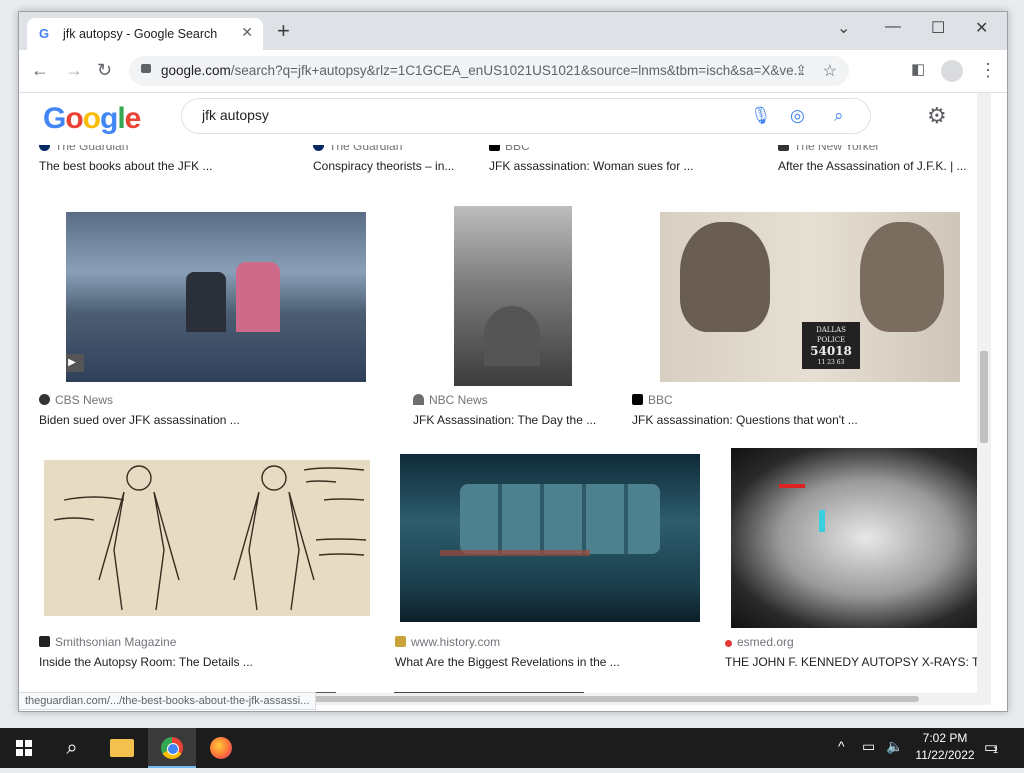  I want to click on result-image-autopsy-diagram, so click(207, 538).